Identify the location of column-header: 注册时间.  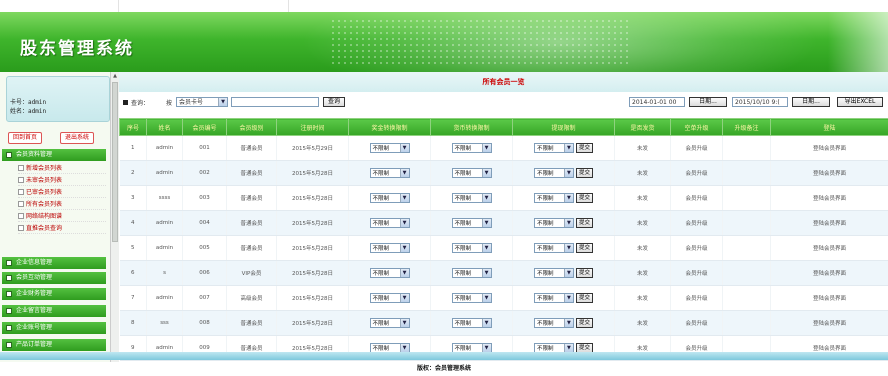
(312, 127).